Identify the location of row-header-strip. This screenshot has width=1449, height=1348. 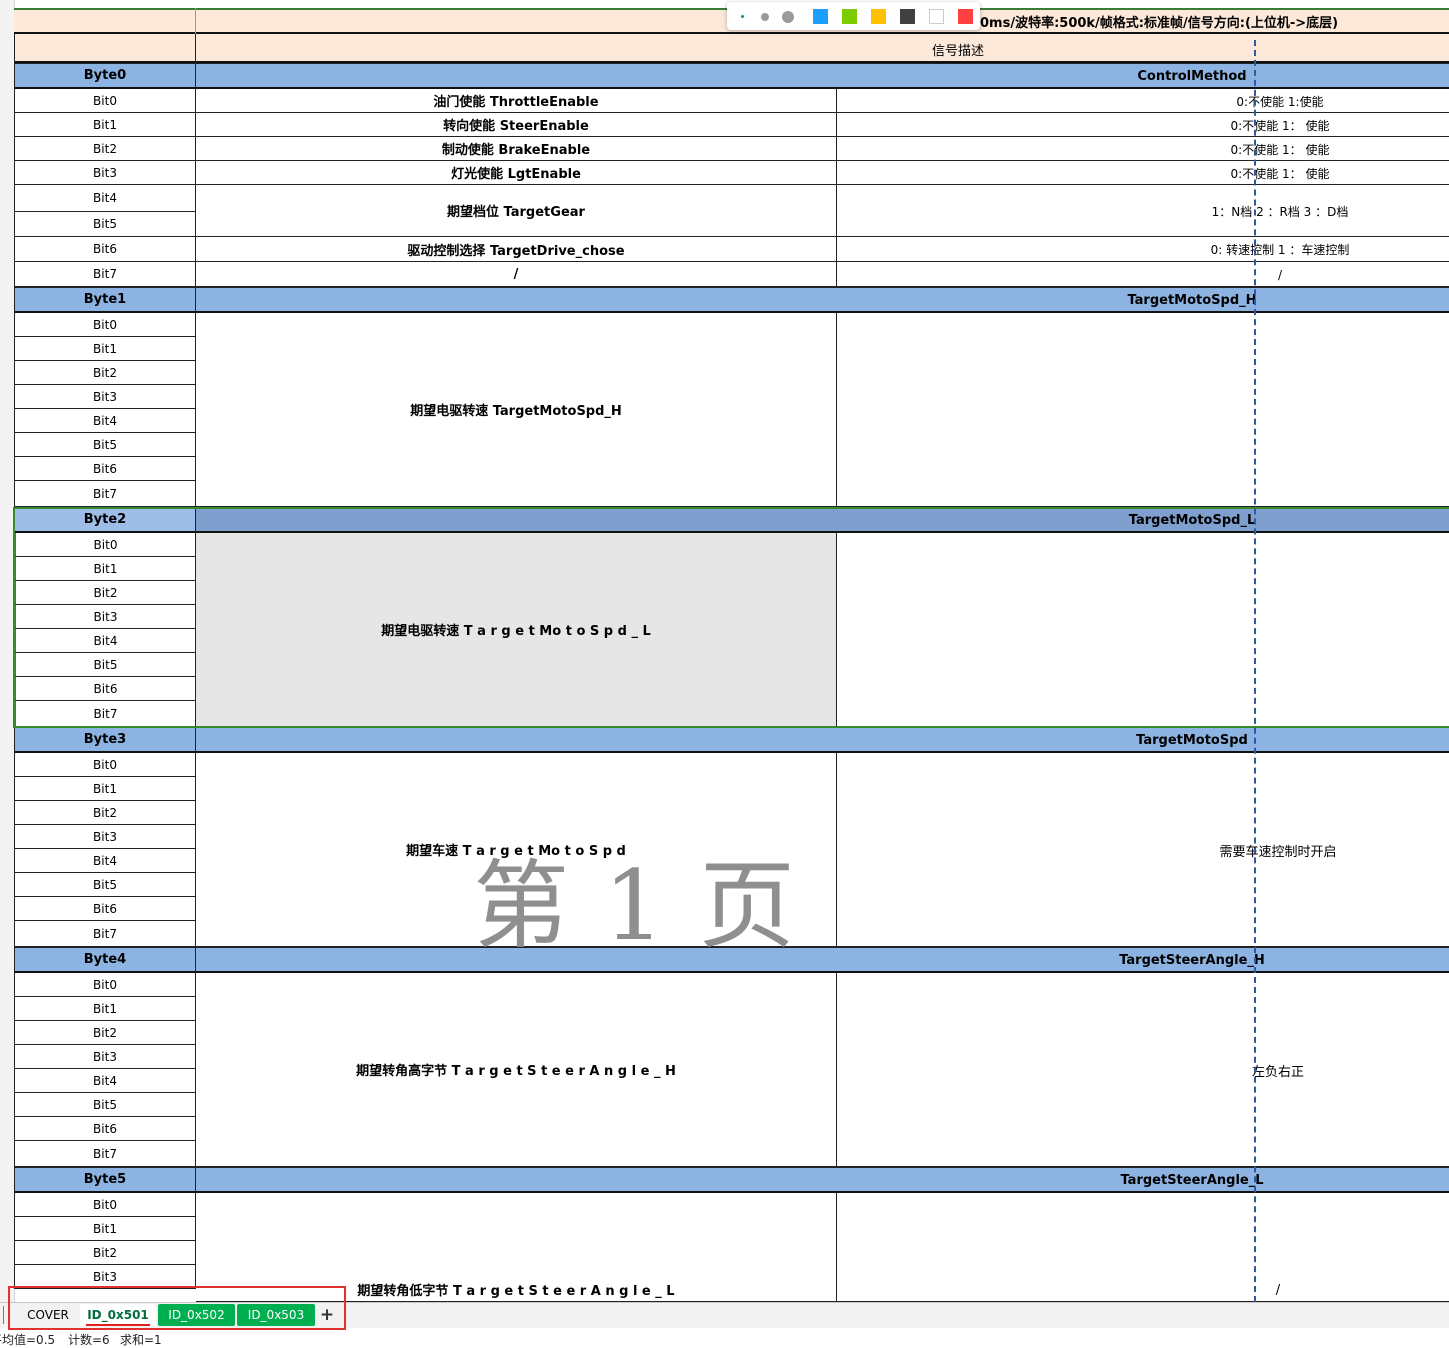
(7, 651).